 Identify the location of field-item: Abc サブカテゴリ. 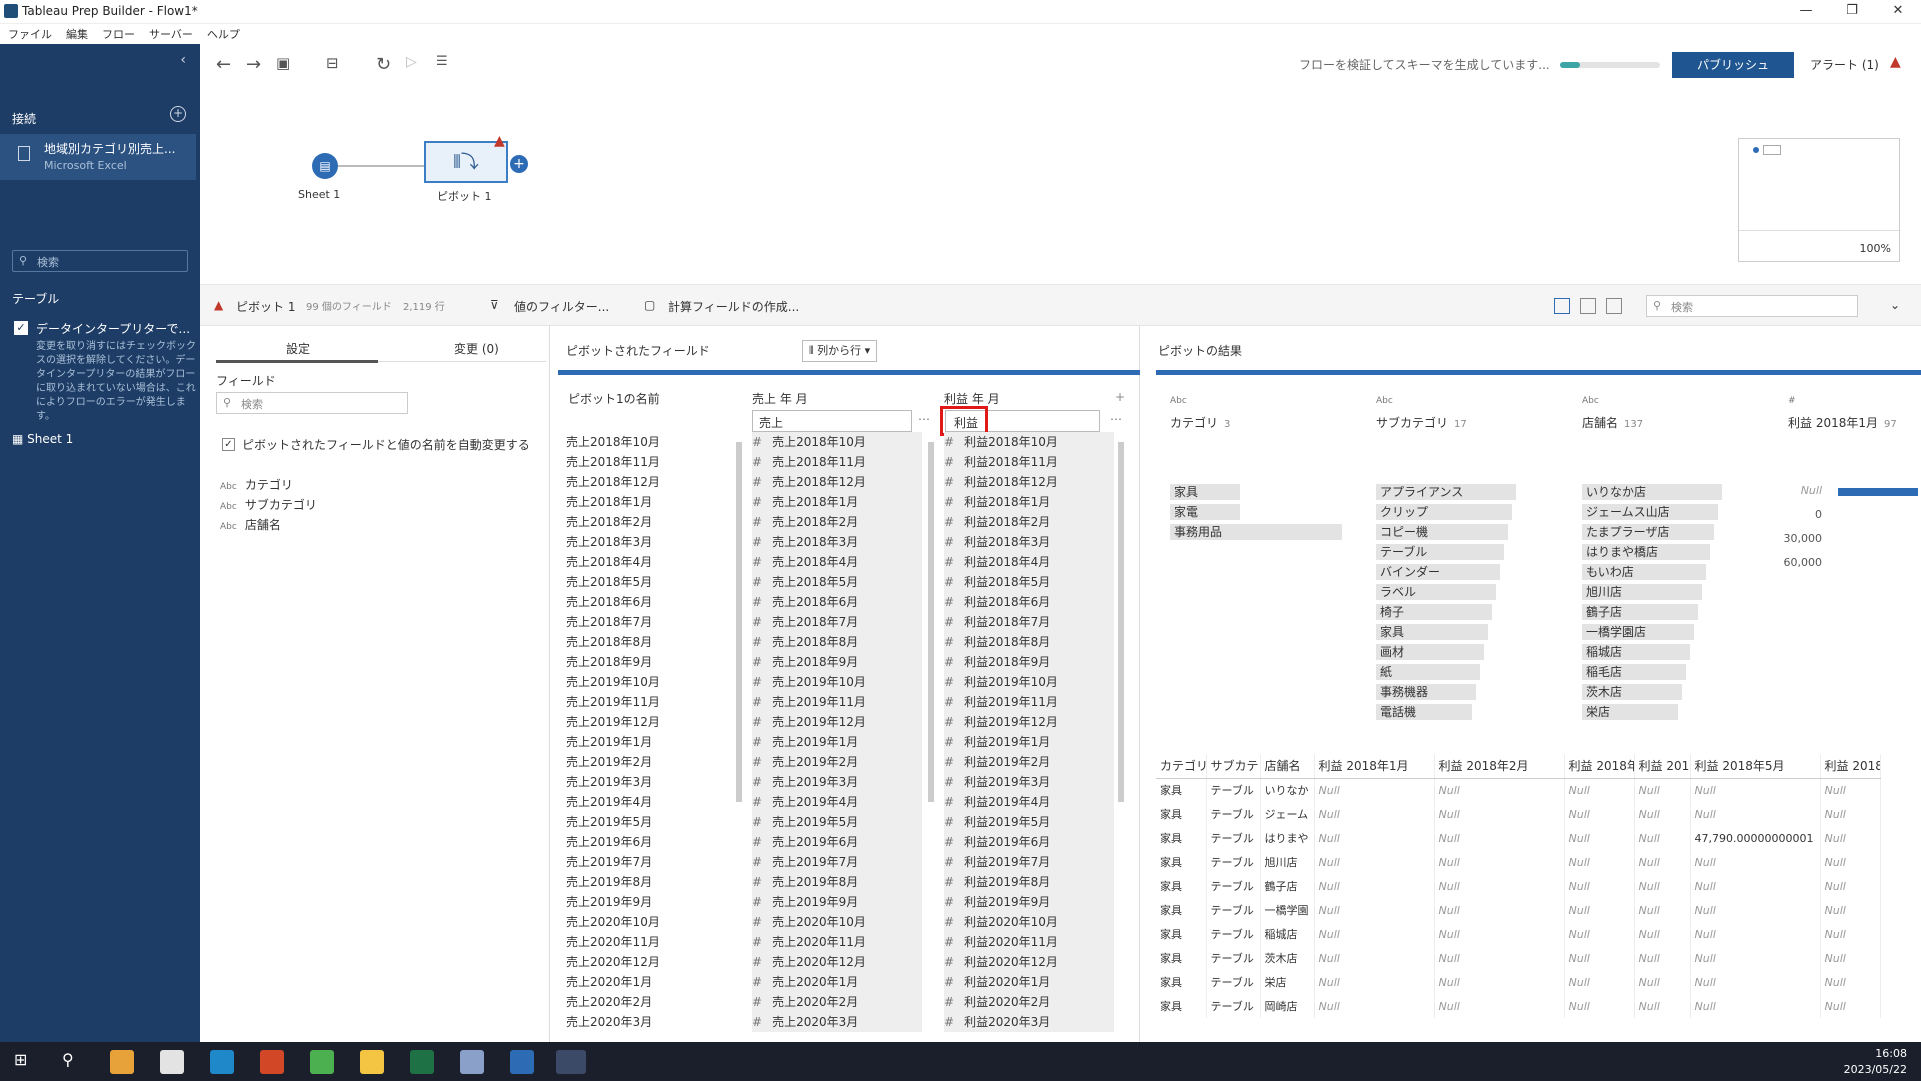
(268, 504).